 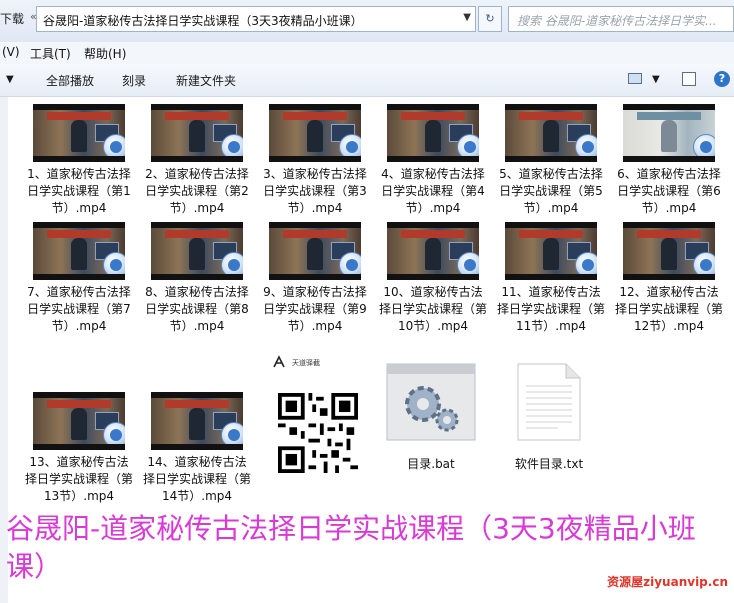 I want to click on file-name: 8、道家秘传古法择日学实战课程（第8节）.mp4, so click(x=197, y=309).